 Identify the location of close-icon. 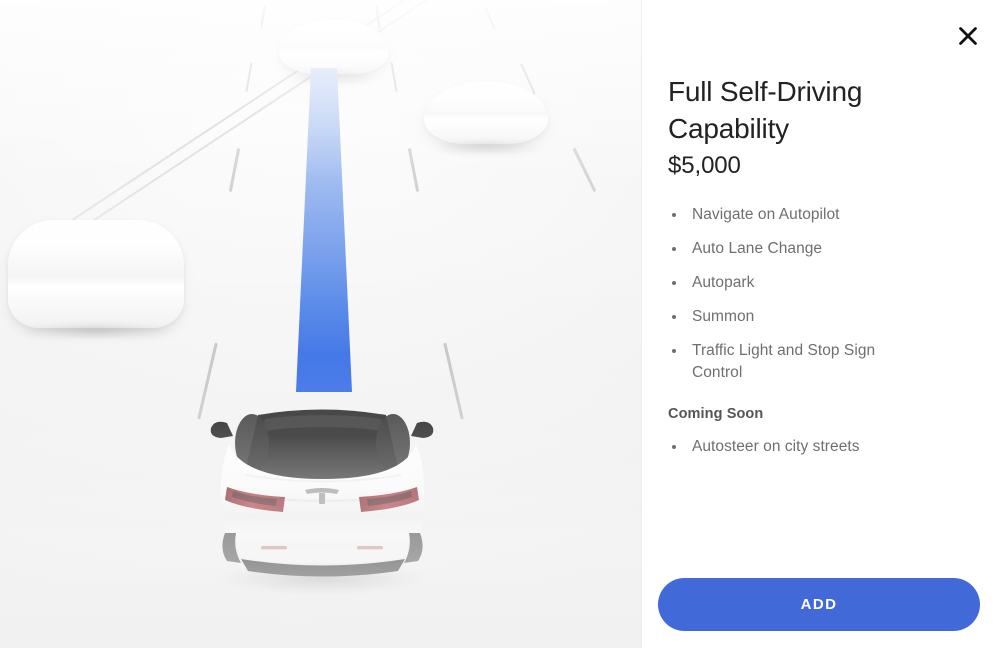
(968, 36).